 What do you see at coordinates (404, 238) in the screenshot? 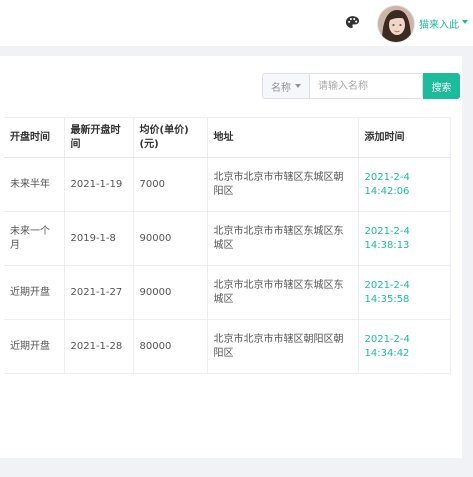
I see `cell-added-time: 2021-2-4 14:38:13` at bounding box center [404, 238].